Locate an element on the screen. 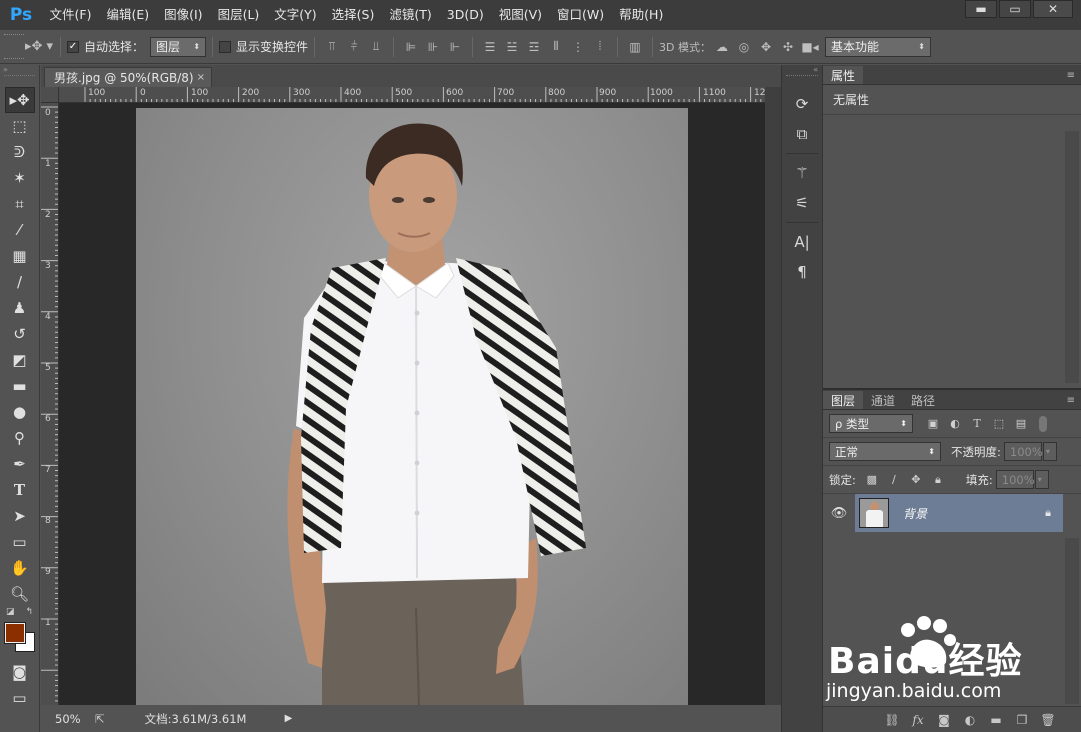  path-selection-tool-icon: ➤ is located at coordinates (20, 516).